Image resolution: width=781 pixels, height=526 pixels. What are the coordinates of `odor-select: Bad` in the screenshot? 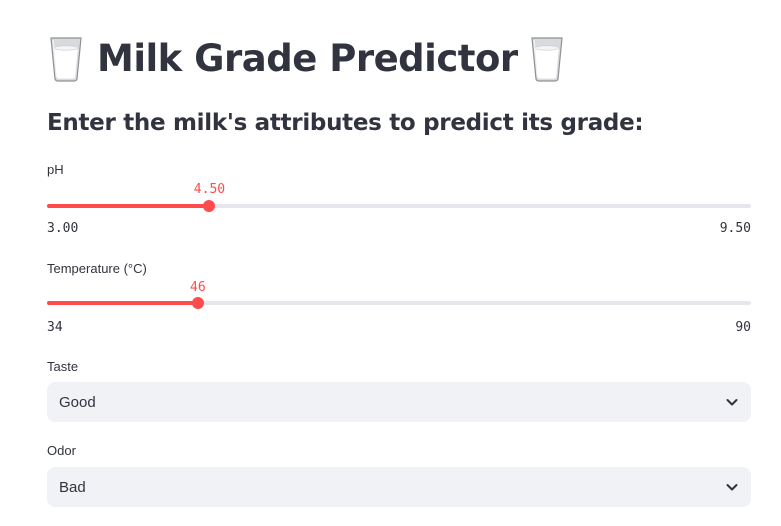 It's located at (399, 487).